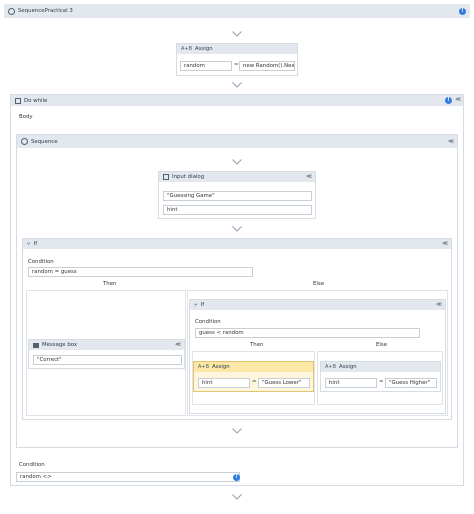 The height and width of the screenshot is (514, 474). I want to click on message-box-icon, so click(36, 345).